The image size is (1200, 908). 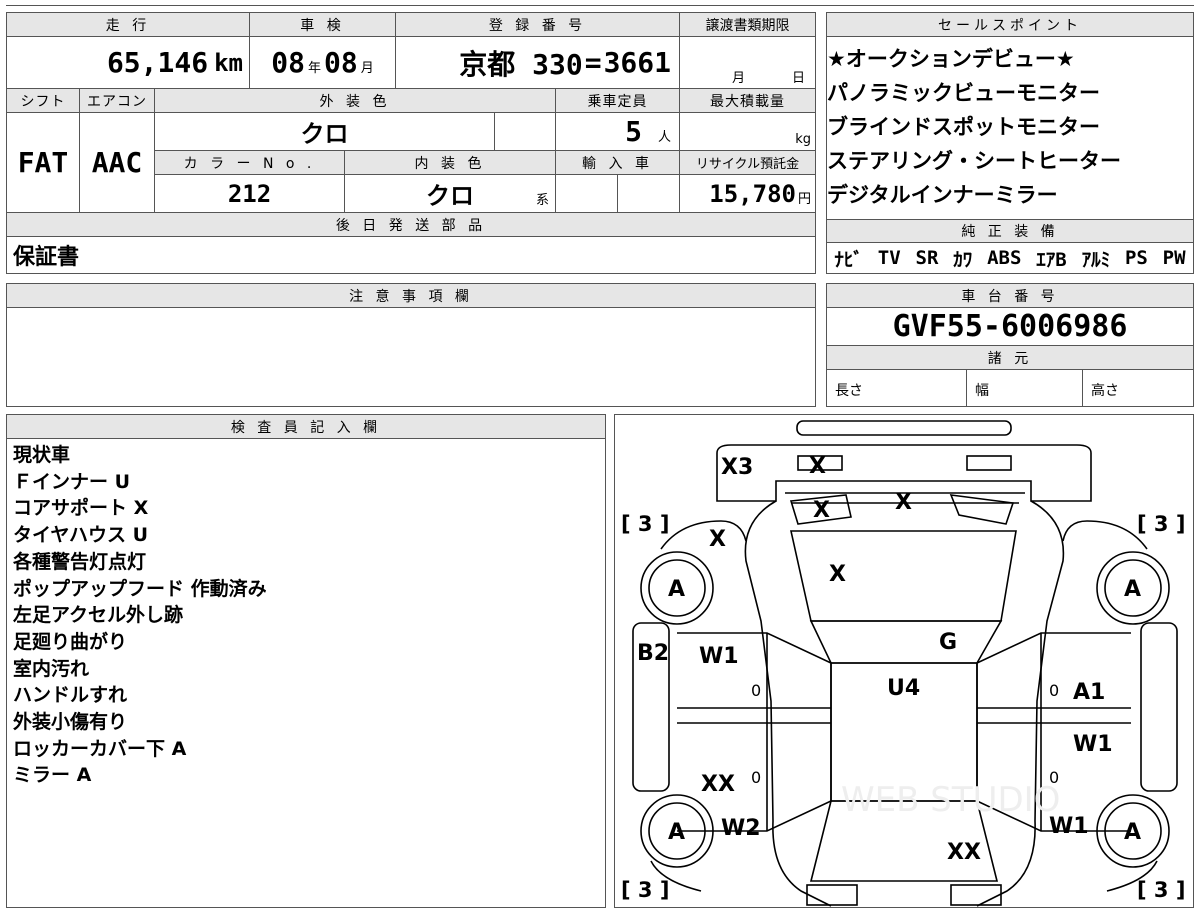 I want to click on capacity-value: 5, so click(x=633, y=131).